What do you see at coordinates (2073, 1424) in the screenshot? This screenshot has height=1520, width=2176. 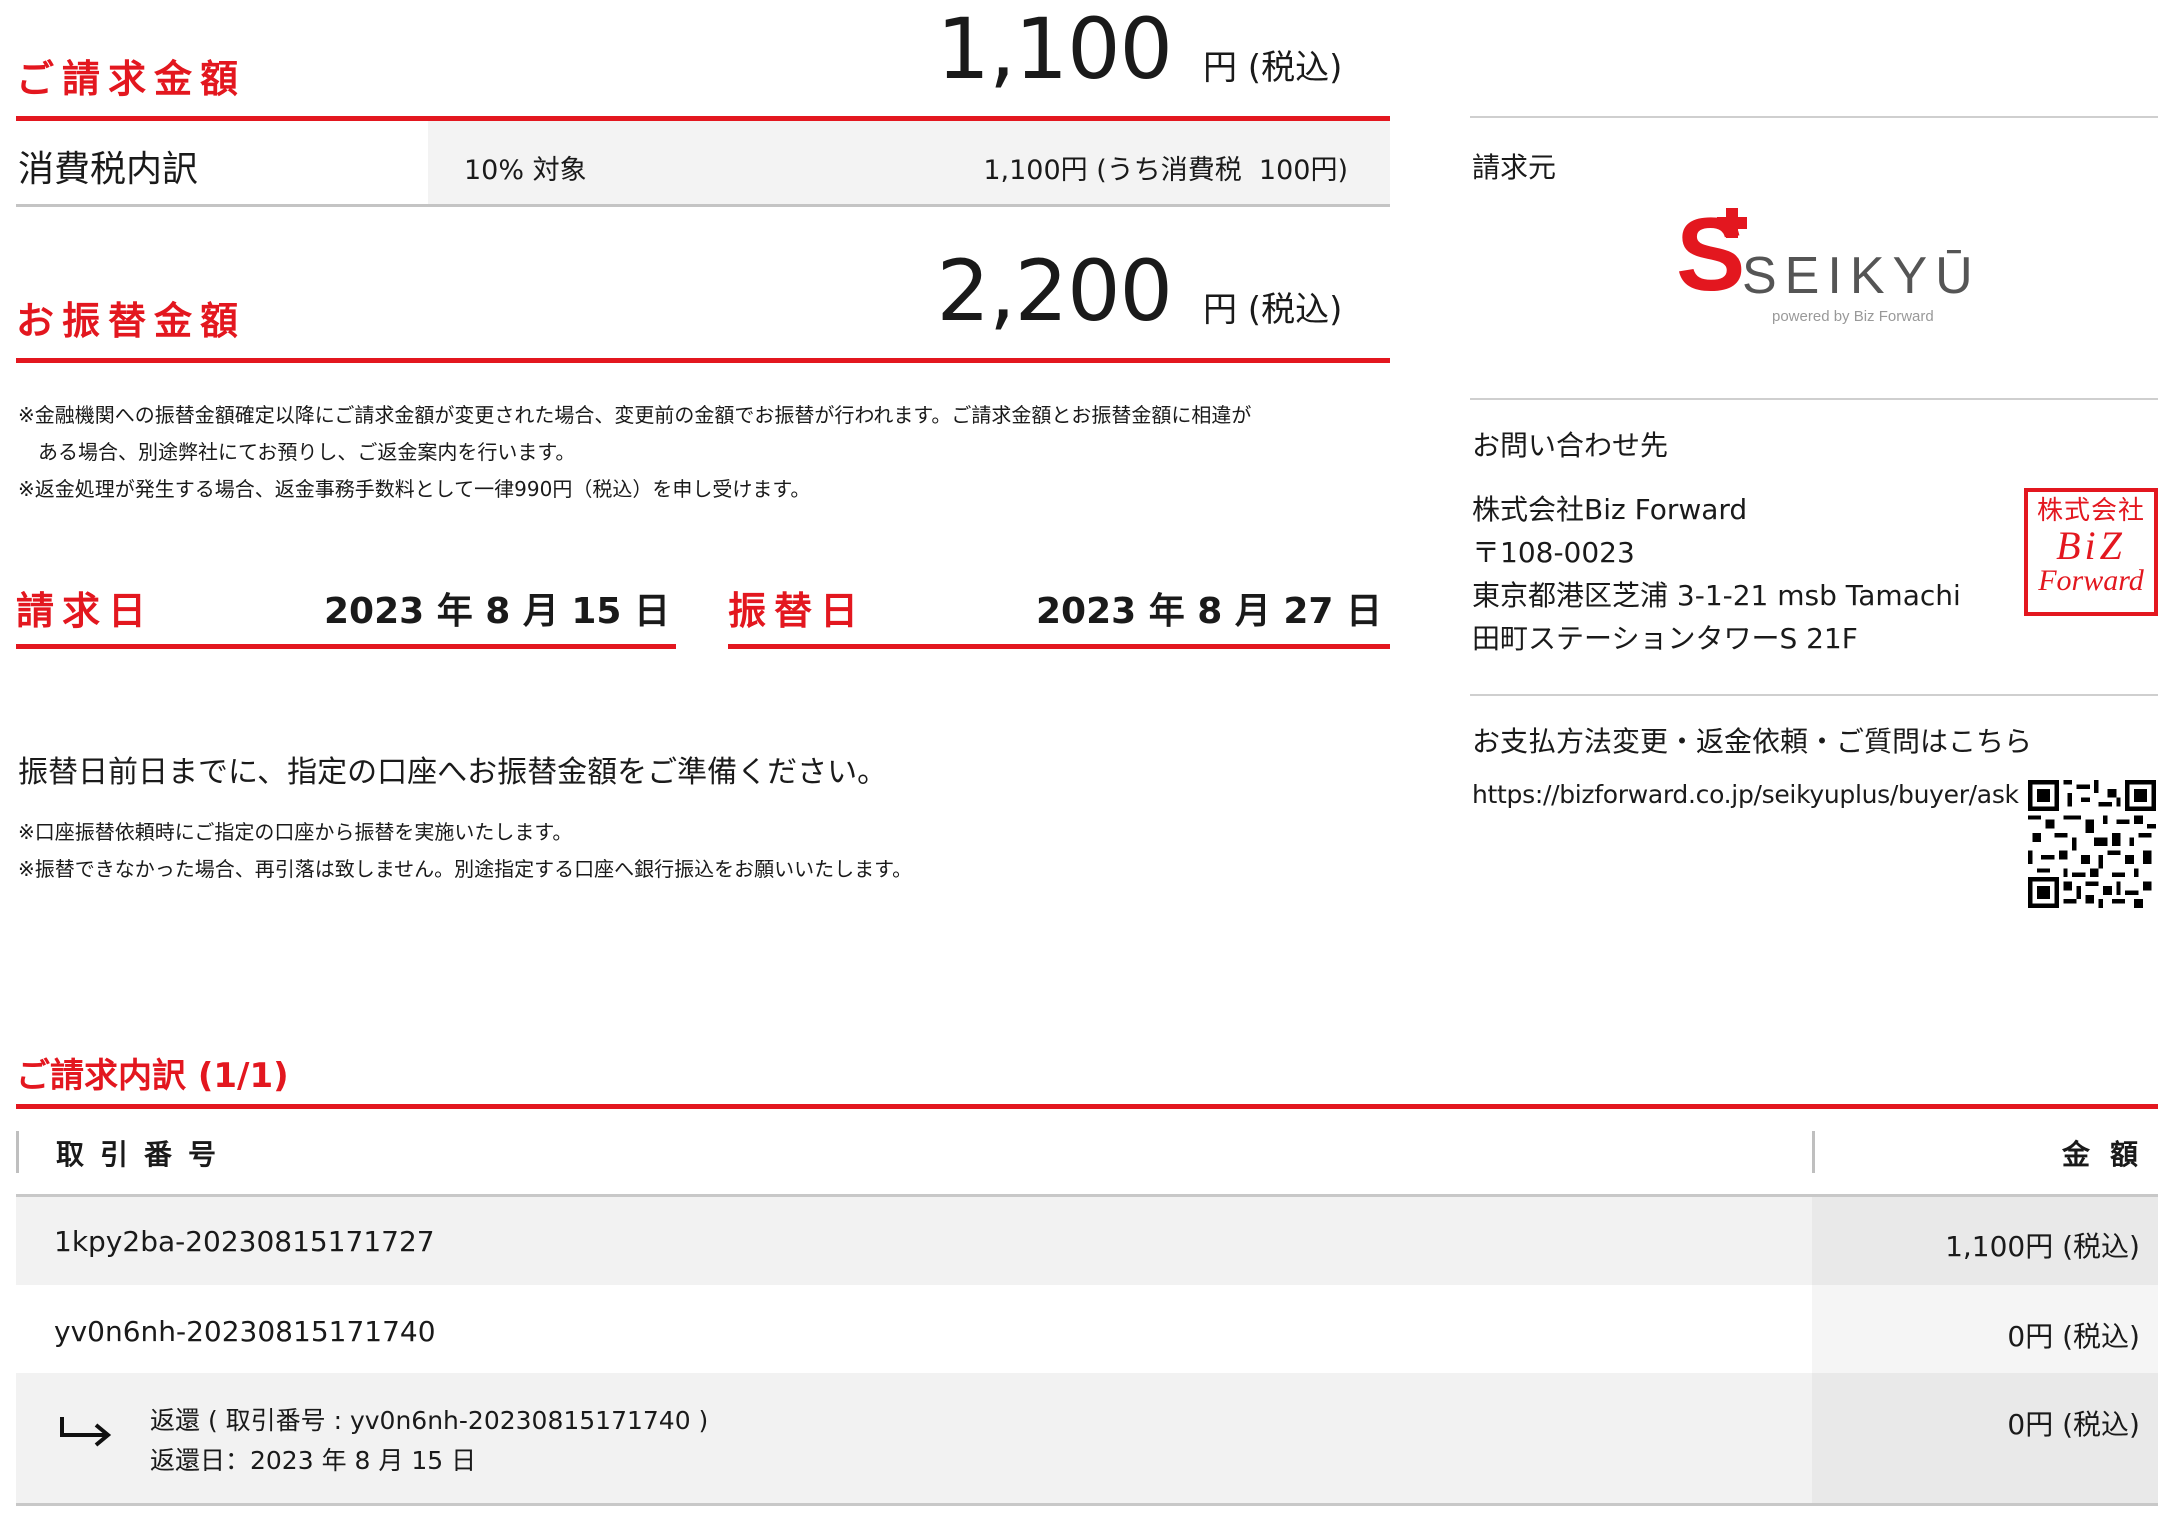 I see `refund-amount: 0円 (税込)` at bounding box center [2073, 1424].